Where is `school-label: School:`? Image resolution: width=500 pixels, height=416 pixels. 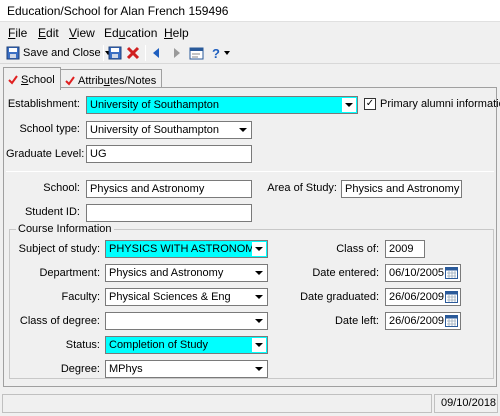
school-label: School: is located at coordinates (61, 188).